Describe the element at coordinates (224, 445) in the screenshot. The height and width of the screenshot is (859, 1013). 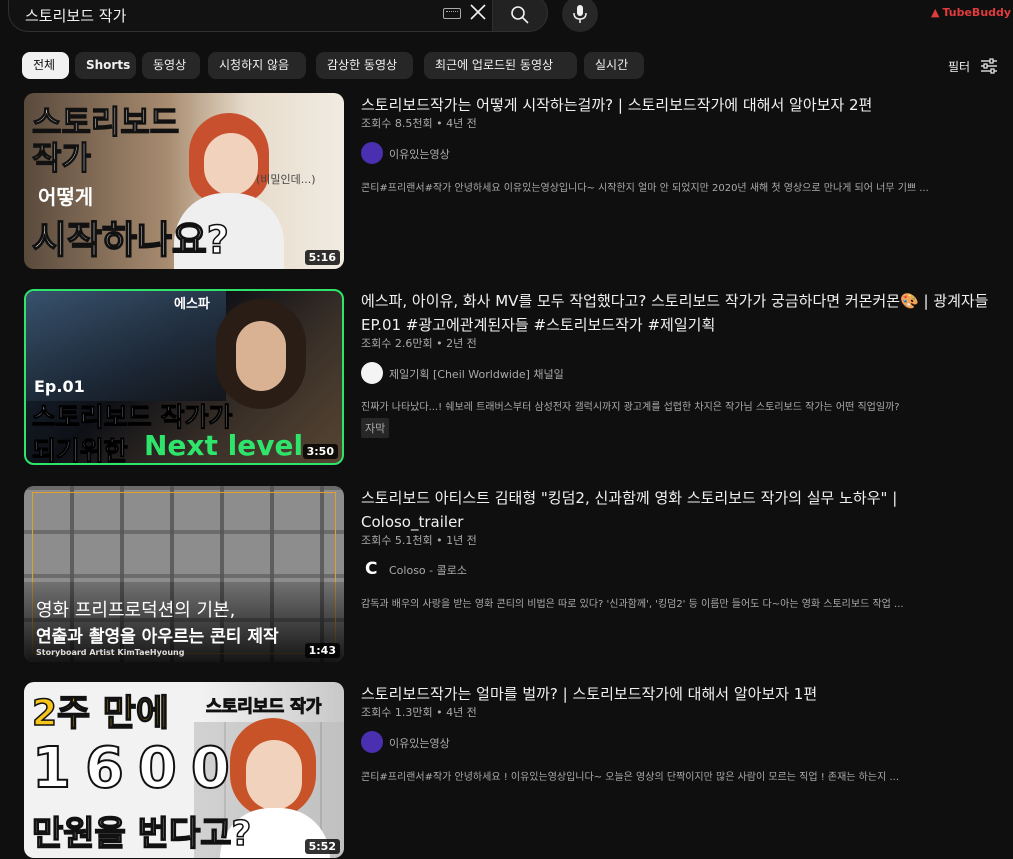
I see `thumbnail-text: Next level` at that location.